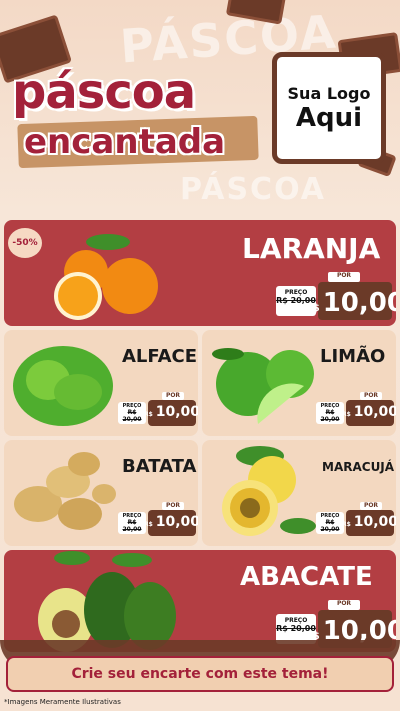 Image resolution: width=400 pixels, height=711 pixels. I want to click on cta-button: Crie seu encarte com este tema!, so click(200, 674).